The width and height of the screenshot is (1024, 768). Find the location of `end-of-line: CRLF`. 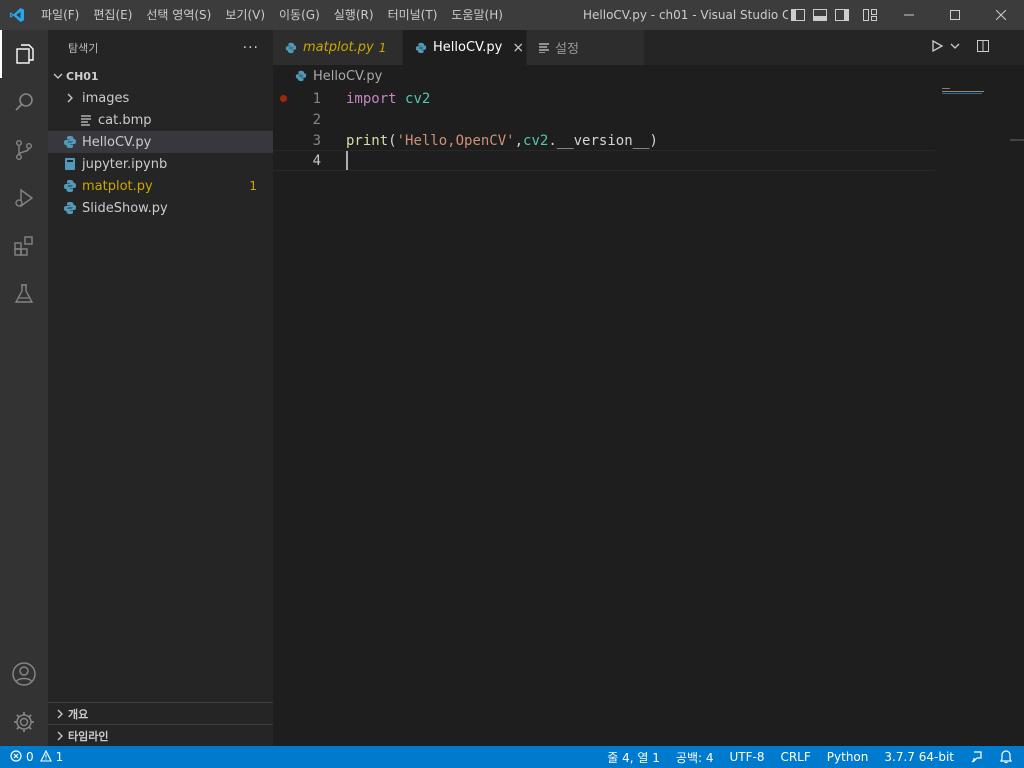

end-of-line: CRLF is located at coordinates (795, 757).